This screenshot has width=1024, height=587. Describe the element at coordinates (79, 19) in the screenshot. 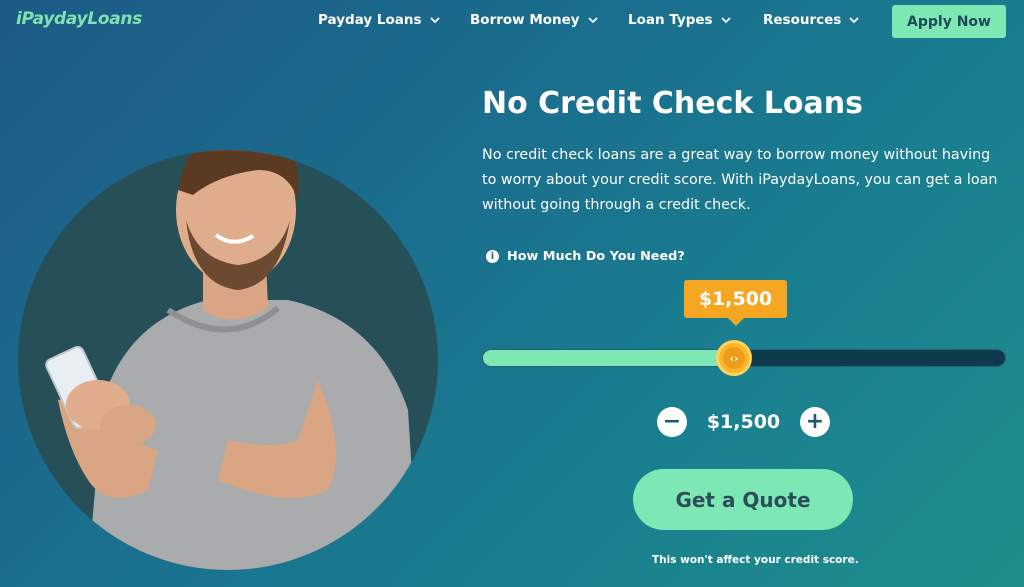

I see `site-logo: iPaydayLoans` at that location.